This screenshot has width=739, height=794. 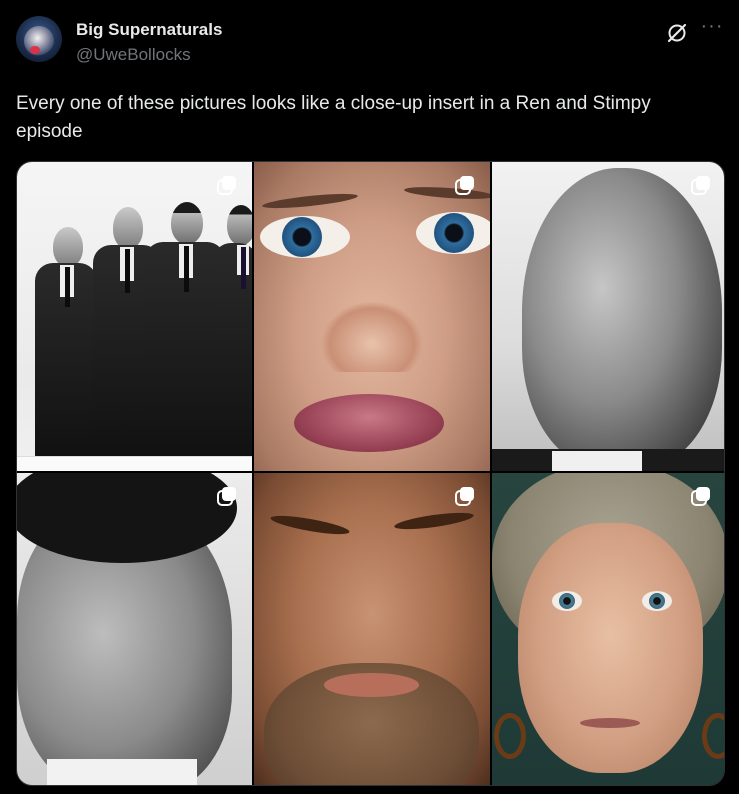 I want to click on user-handle: @UweBollocks, so click(x=133, y=55).